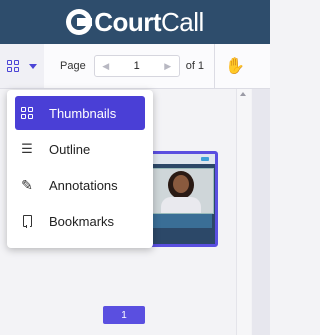  I want to click on menu-item-bookmarks: Bookmarks, so click(80, 221).